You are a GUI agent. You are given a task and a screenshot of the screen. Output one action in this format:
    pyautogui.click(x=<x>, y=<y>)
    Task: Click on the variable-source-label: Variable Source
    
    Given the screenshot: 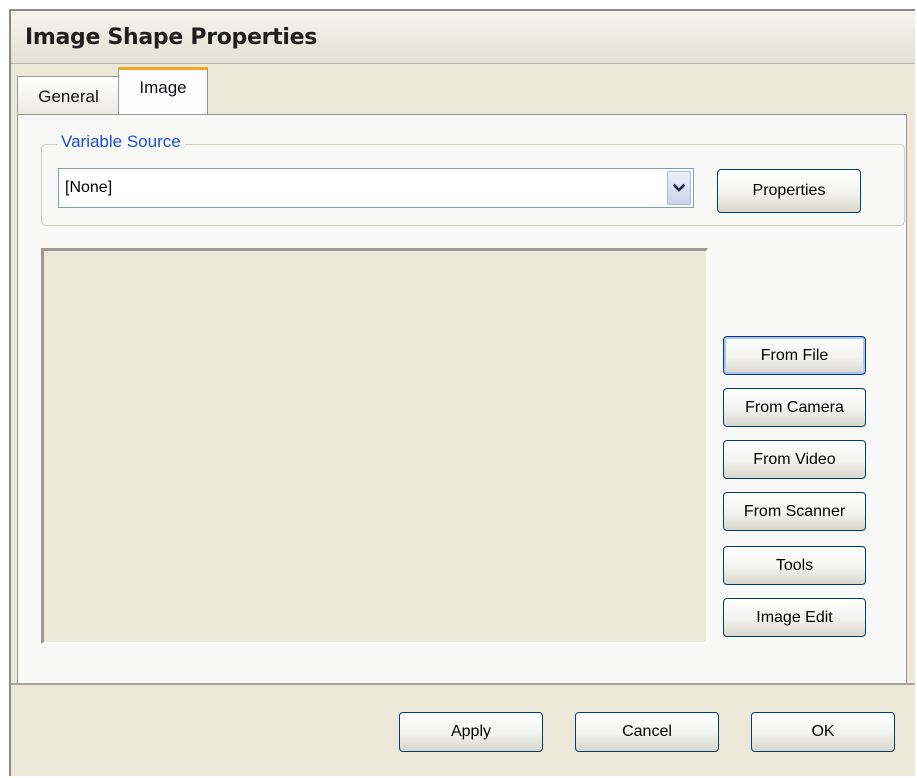 What is the action you would take?
    pyautogui.click(x=121, y=142)
    